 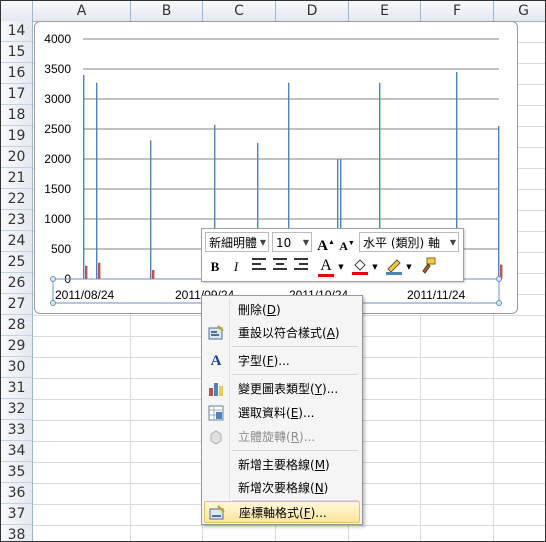 What do you see at coordinates (16, 157) in the screenshot?
I see `row-header: 20` at bounding box center [16, 157].